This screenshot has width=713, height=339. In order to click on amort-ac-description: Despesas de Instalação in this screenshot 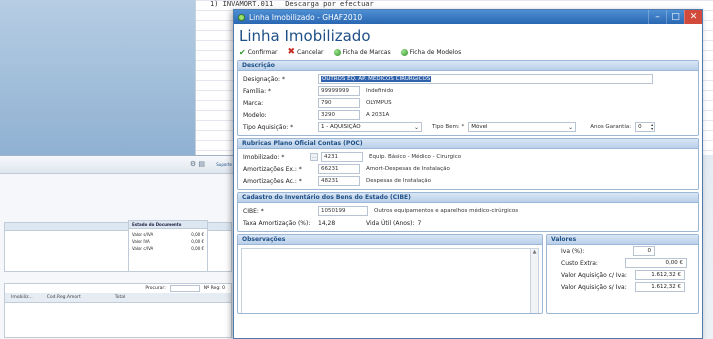, I will do `click(398, 181)`.